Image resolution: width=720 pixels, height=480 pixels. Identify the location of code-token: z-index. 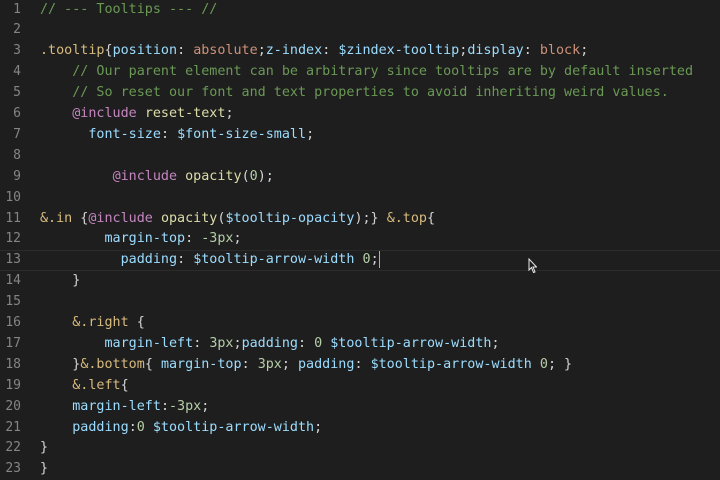
(294, 51).